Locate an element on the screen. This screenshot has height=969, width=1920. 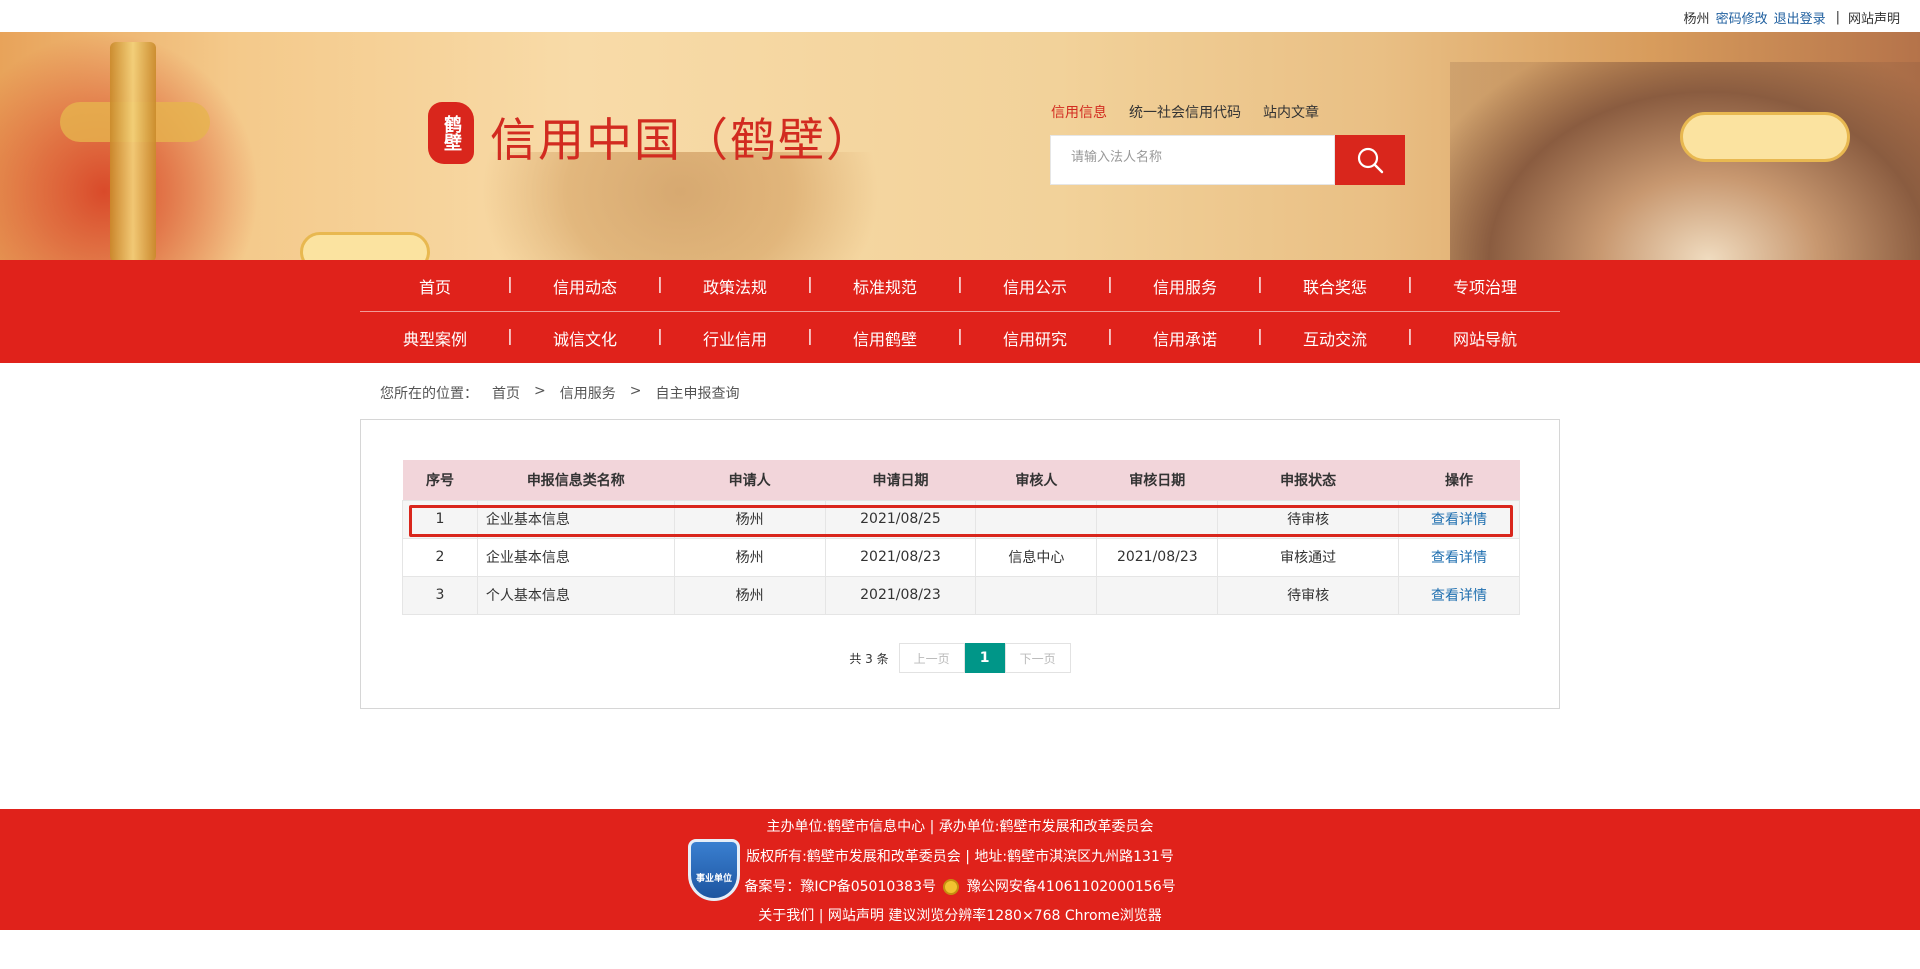
breadcrumb-home: 首页 is located at coordinates (506, 393).